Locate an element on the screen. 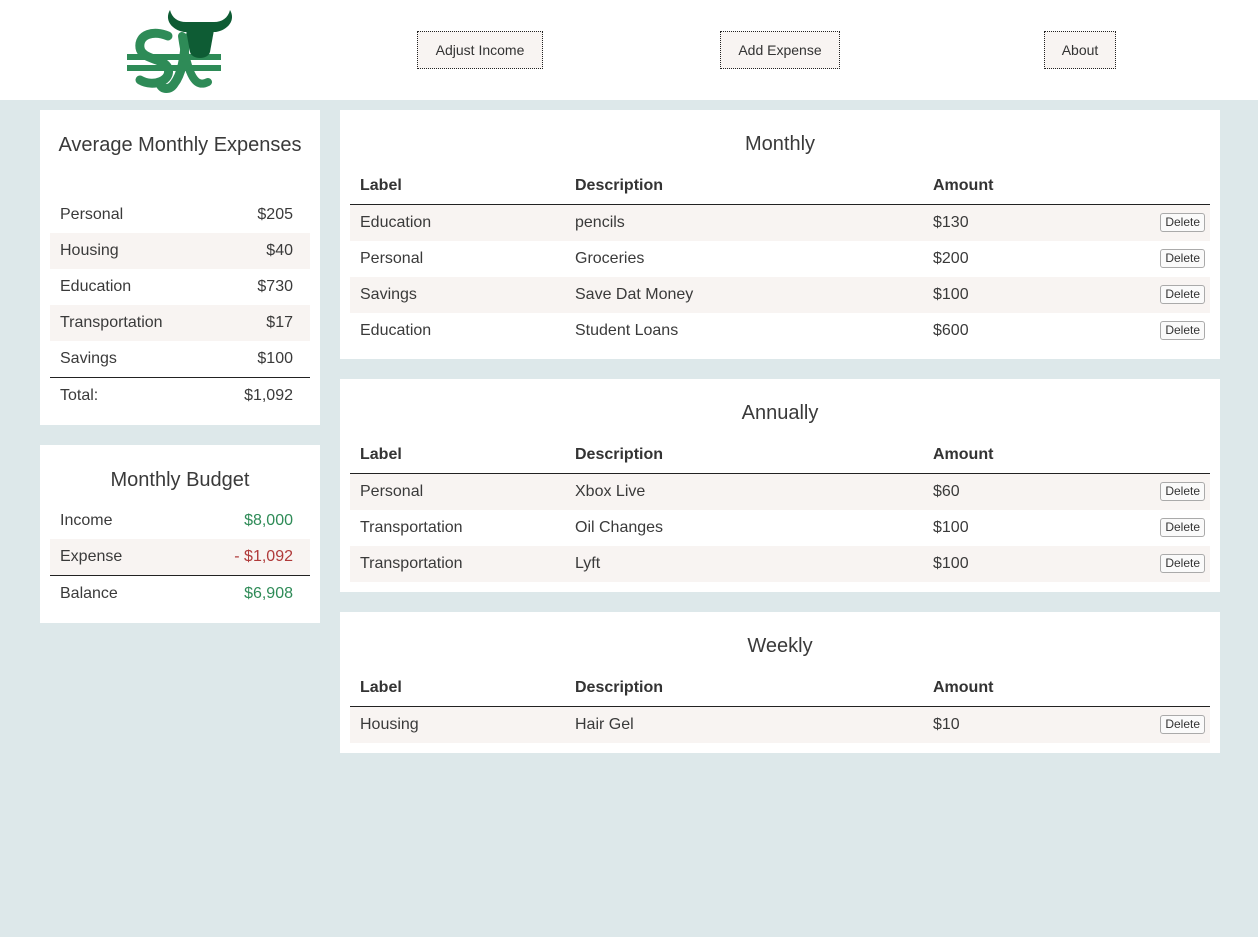 The height and width of the screenshot is (937, 1258). table-row: Education pencils $130 Delete is located at coordinates (780, 223).